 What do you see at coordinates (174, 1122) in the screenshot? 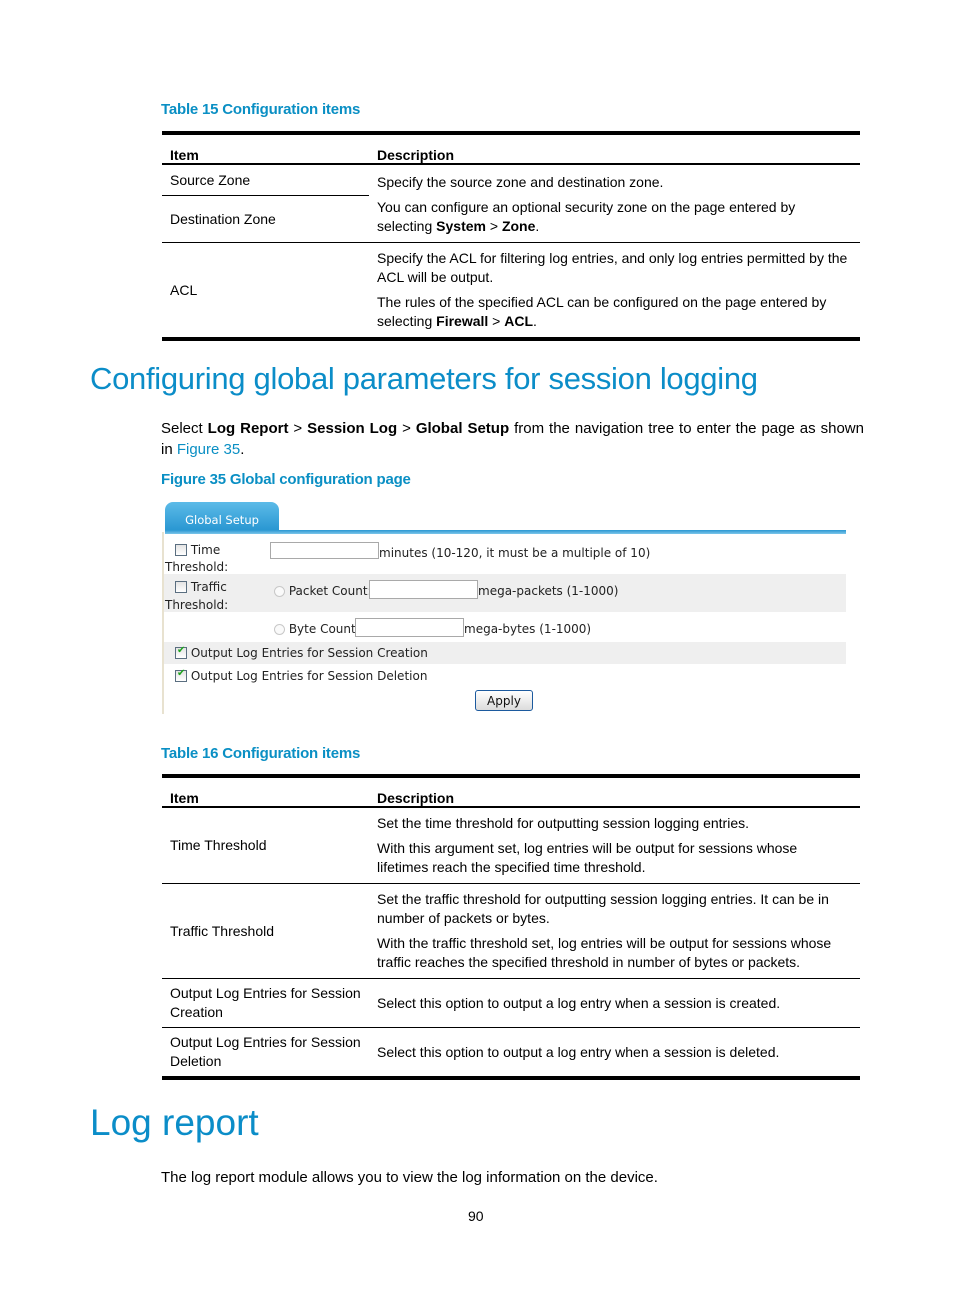
I see `section-heading-log-report: Log report` at bounding box center [174, 1122].